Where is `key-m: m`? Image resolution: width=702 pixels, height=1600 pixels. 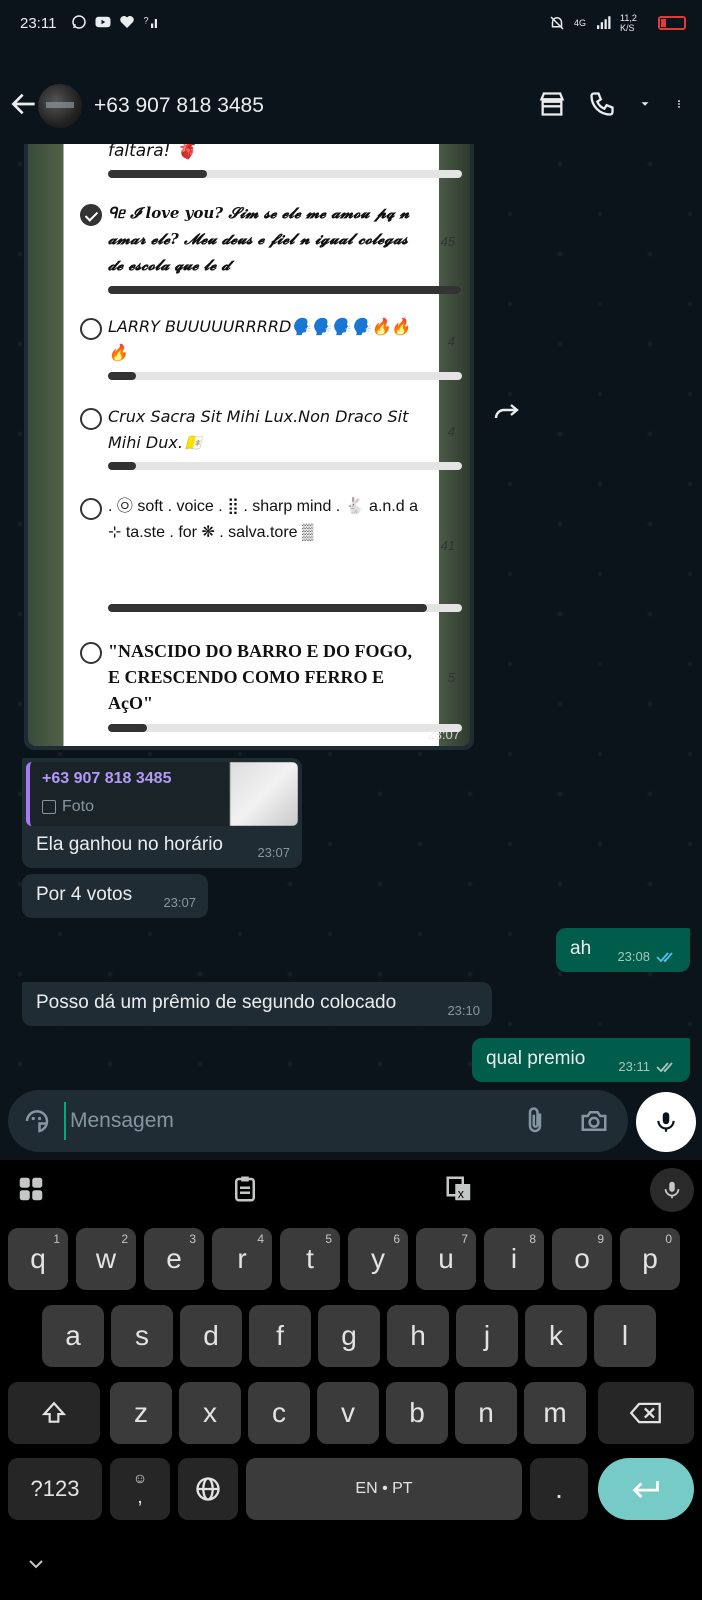
key-m: m is located at coordinates (555, 1413).